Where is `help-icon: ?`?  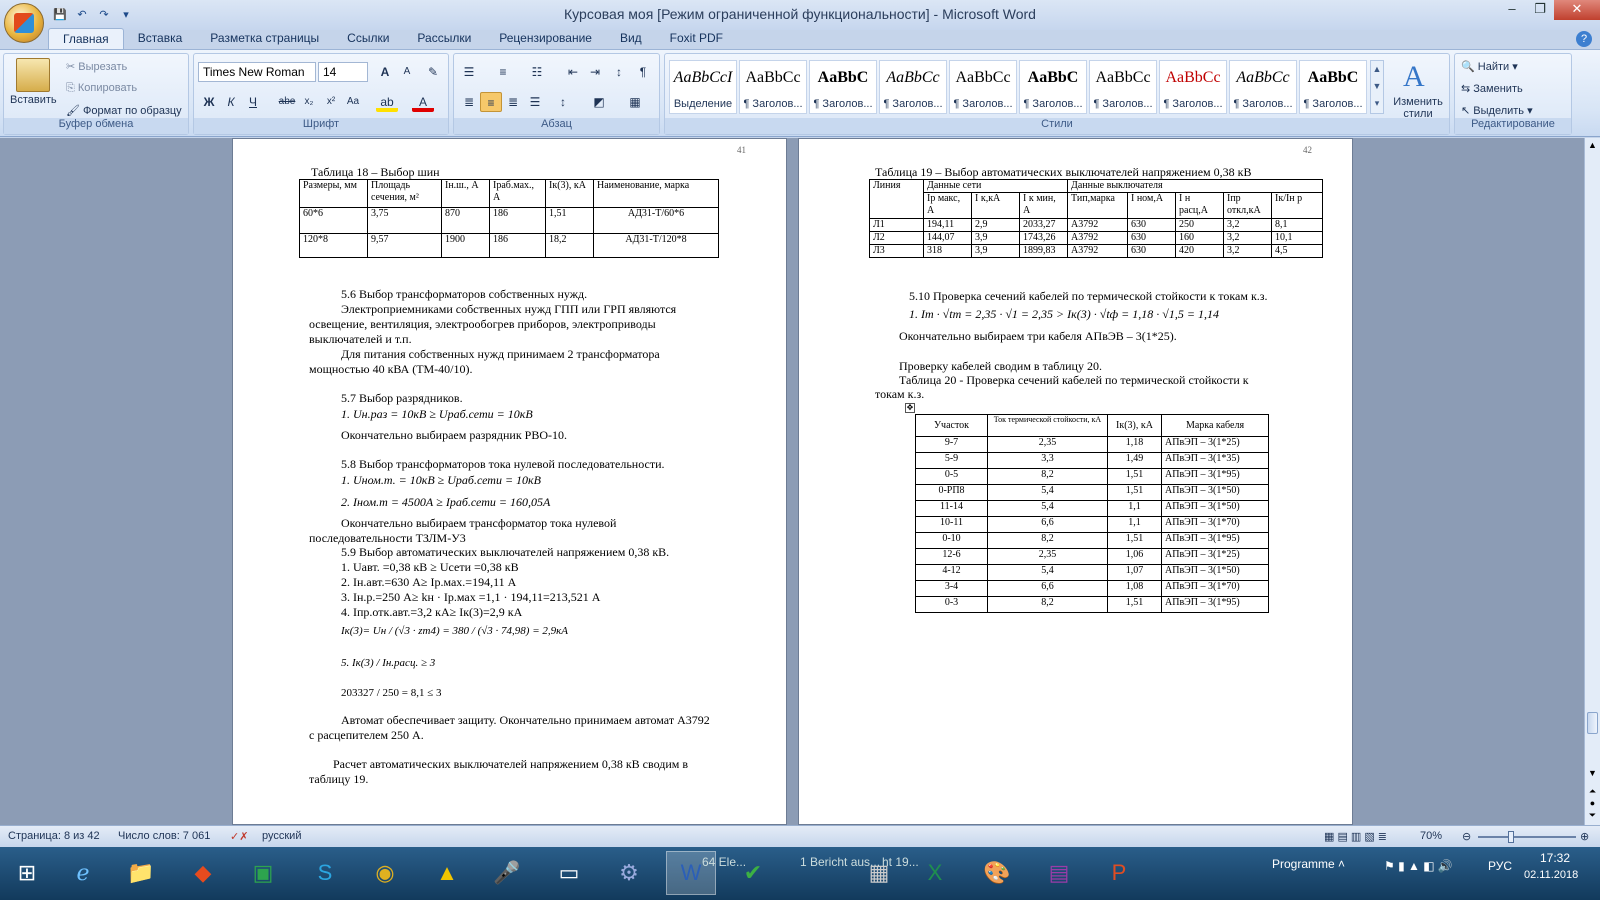 help-icon: ? is located at coordinates (1584, 39).